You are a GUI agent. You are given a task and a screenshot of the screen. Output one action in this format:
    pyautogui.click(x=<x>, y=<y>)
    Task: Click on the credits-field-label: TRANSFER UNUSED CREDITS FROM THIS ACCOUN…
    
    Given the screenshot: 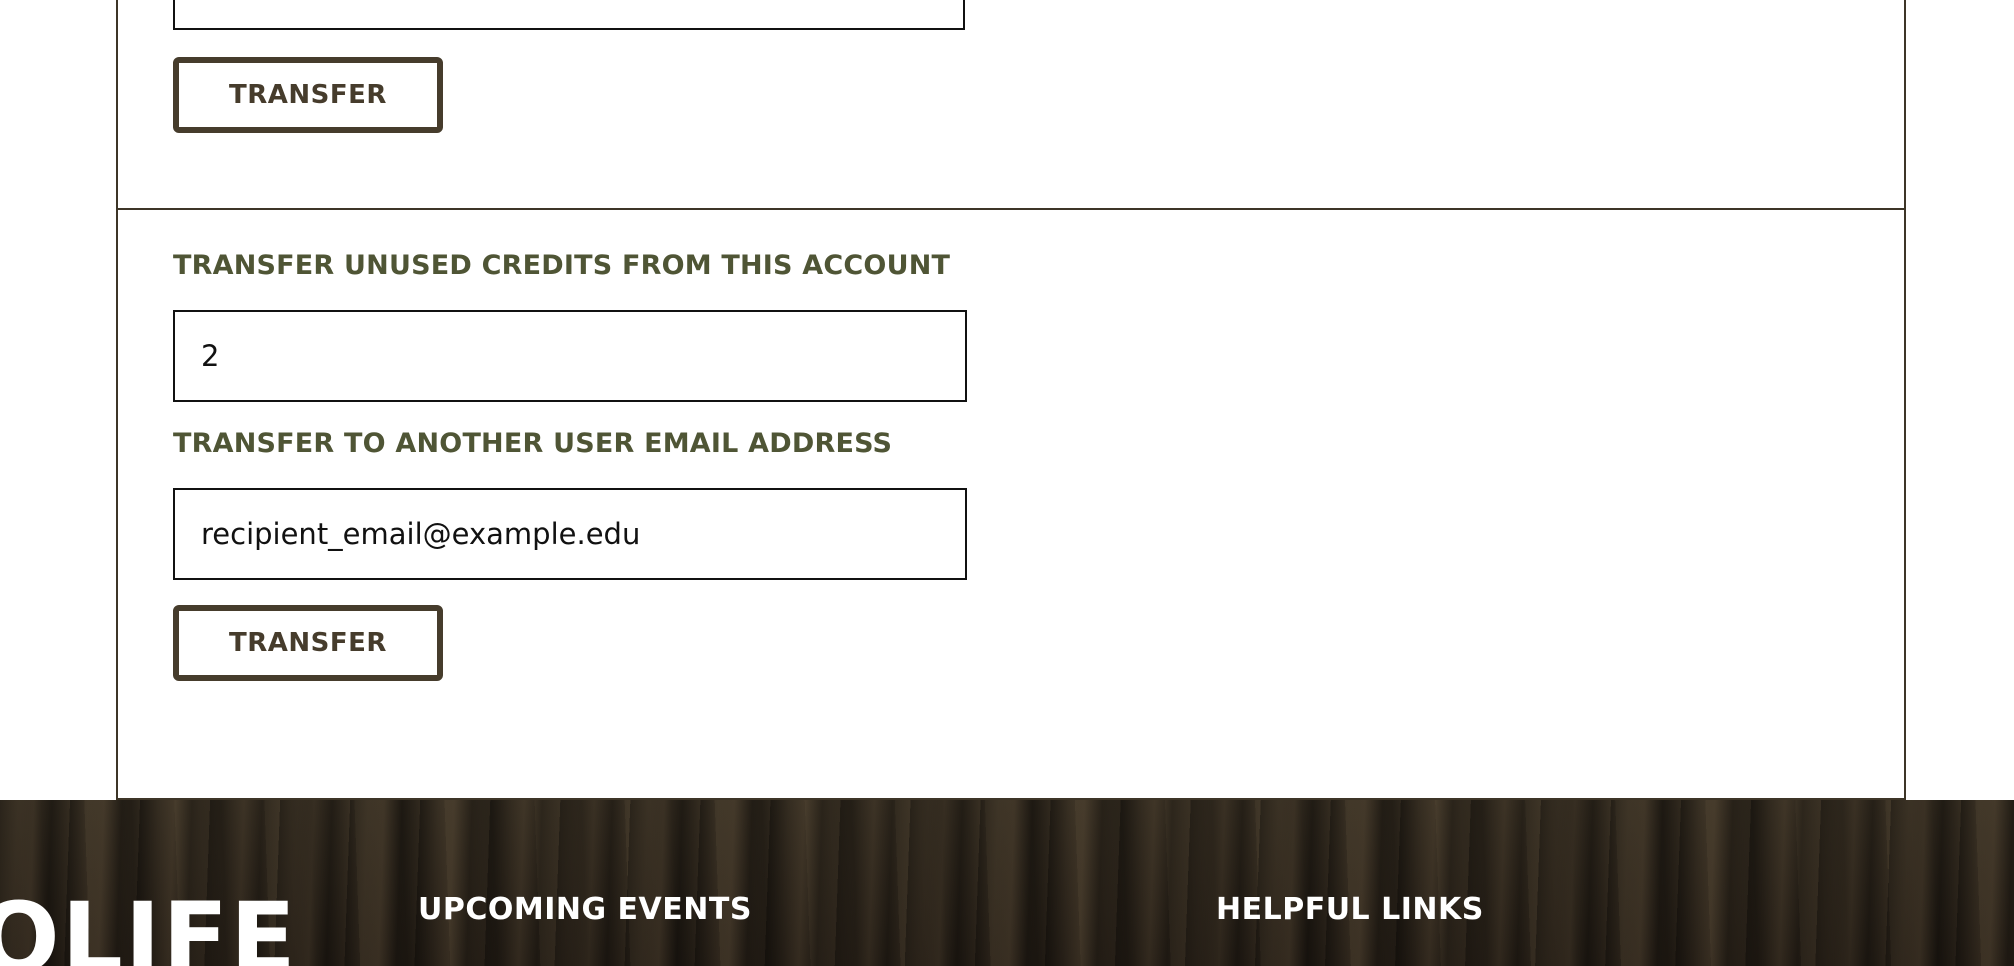 What is the action you would take?
    pyautogui.click(x=562, y=265)
    